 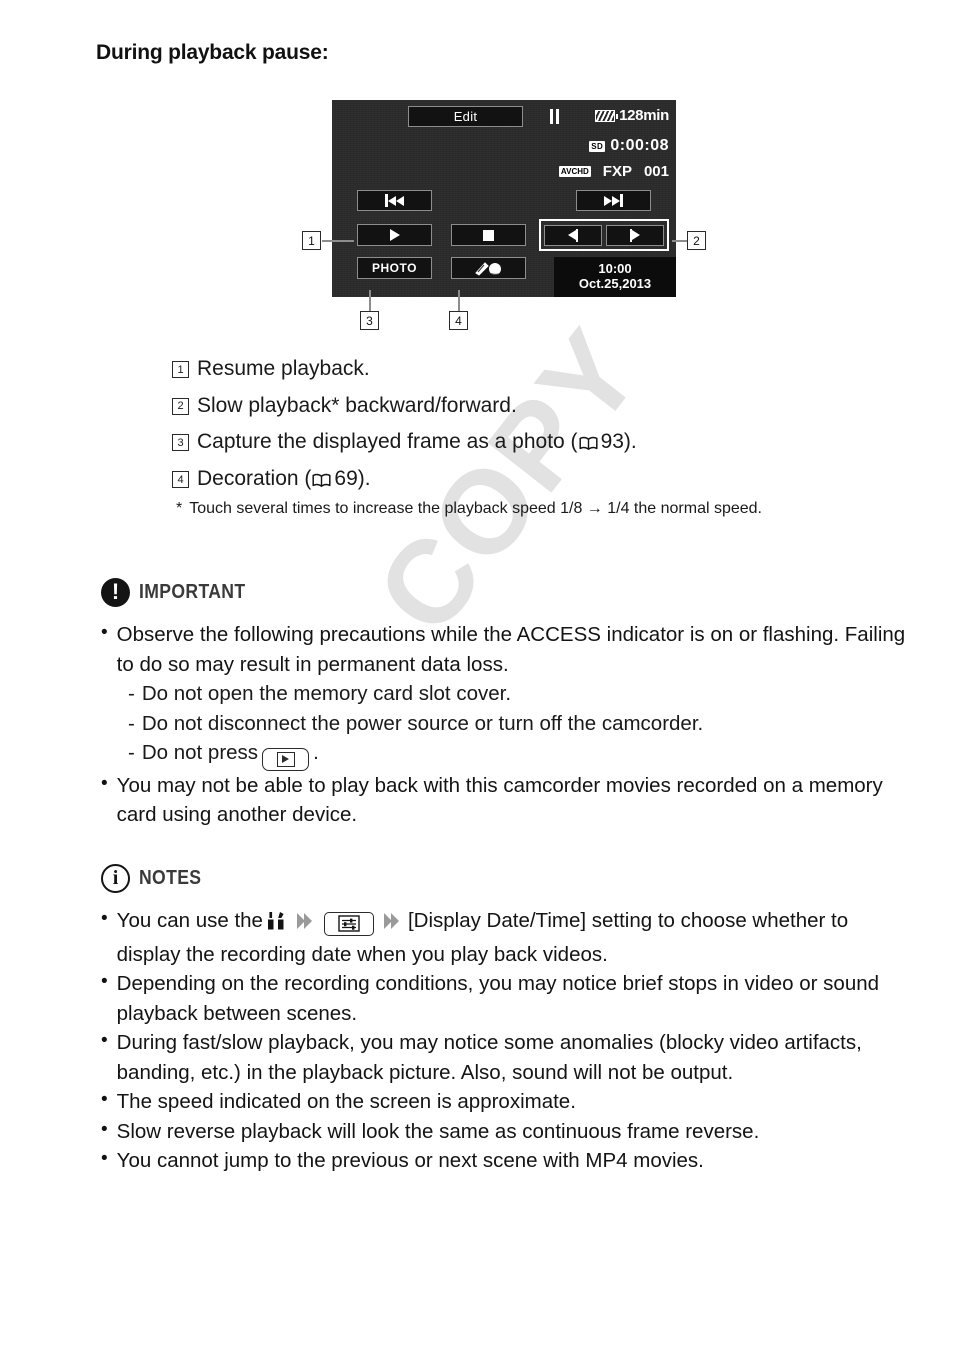 What do you see at coordinates (369, 320) in the screenshot?
I see `callout-marker-3: 3` at bounding box center [369, 320].